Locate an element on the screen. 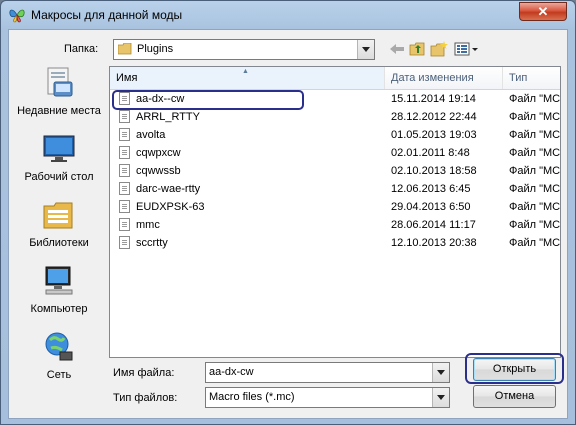 The image size is (576, 425). place-recent: Недавние места is located at coordinates (59, 92).